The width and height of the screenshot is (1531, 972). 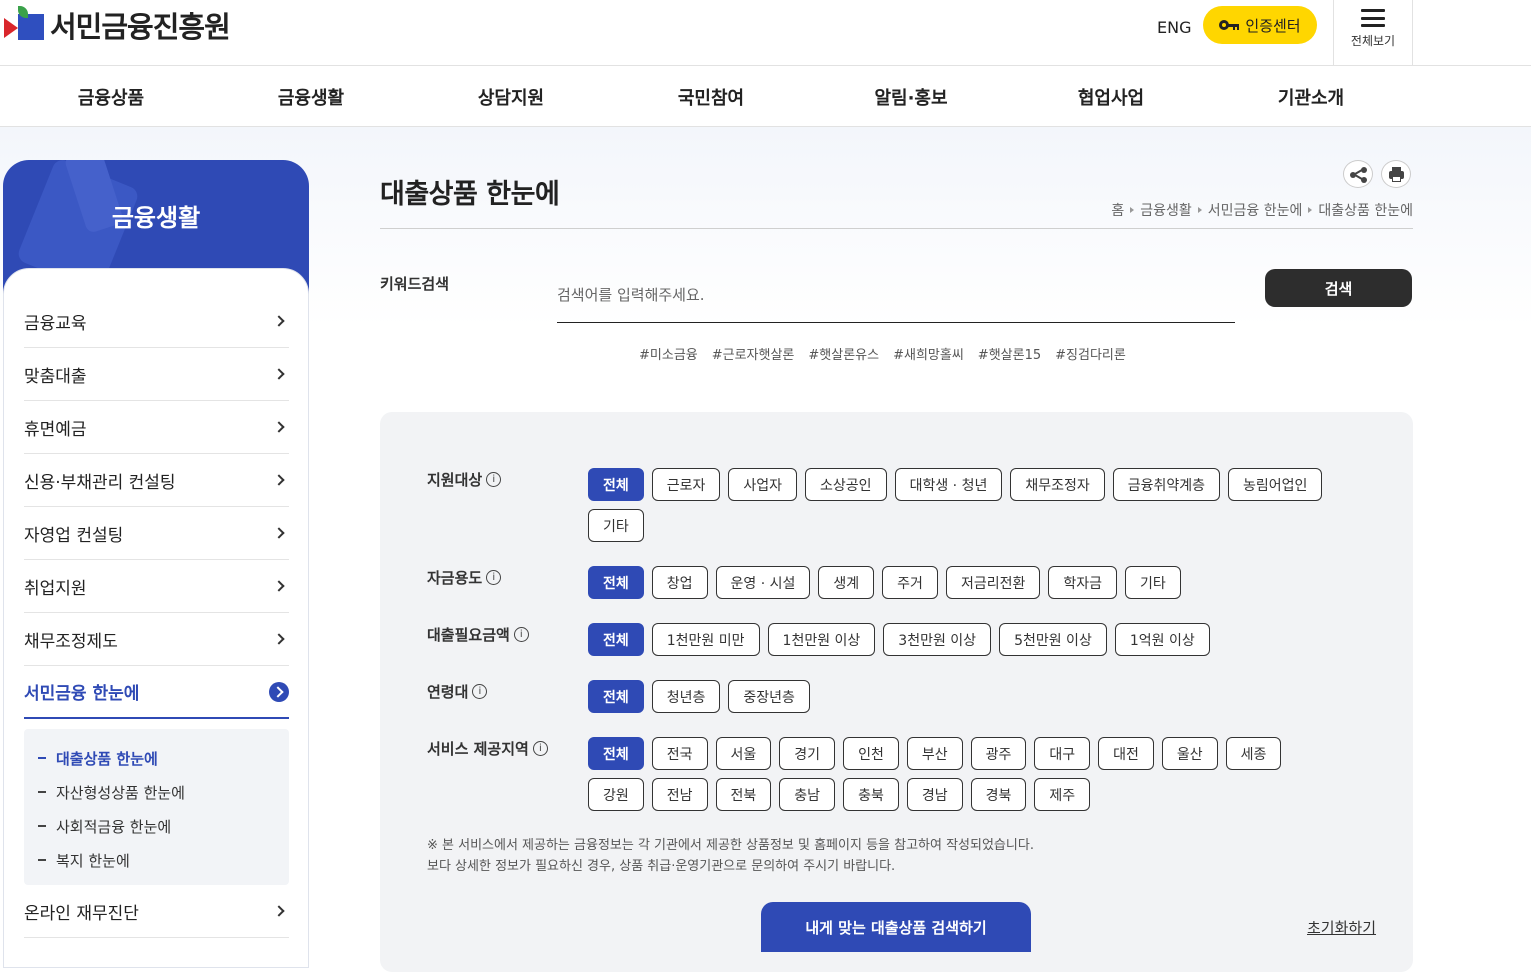 I want to click on chip-region: 부산, so click(x=934, y=753).